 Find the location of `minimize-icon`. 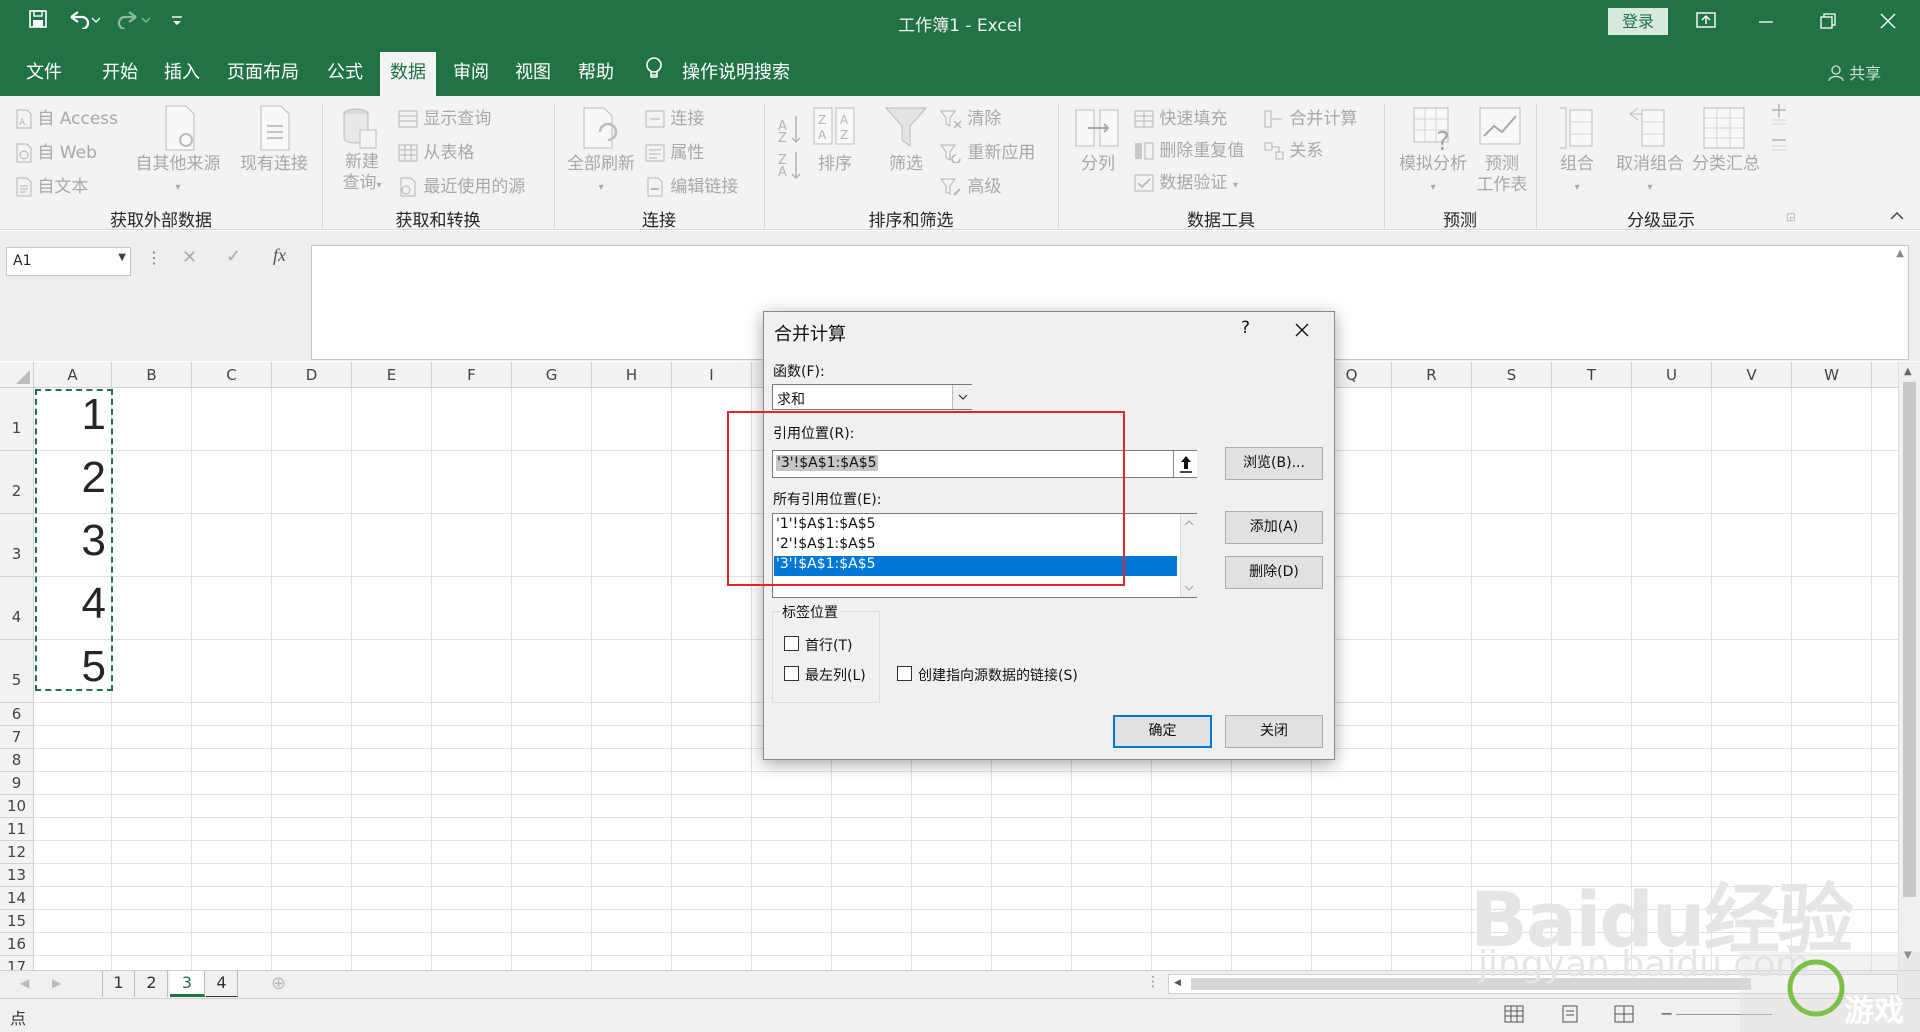

minimize-icon is located at coordinates (1766, 22).